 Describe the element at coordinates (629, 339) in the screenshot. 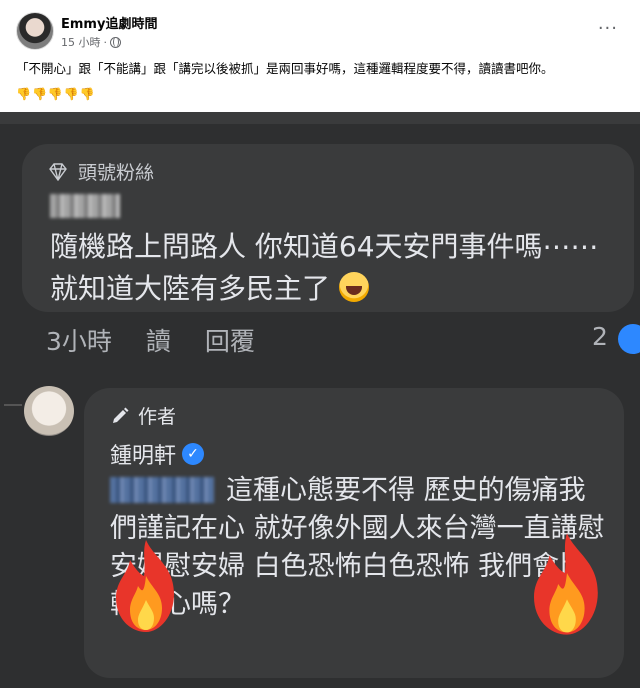

I see `like-icon` at that location.